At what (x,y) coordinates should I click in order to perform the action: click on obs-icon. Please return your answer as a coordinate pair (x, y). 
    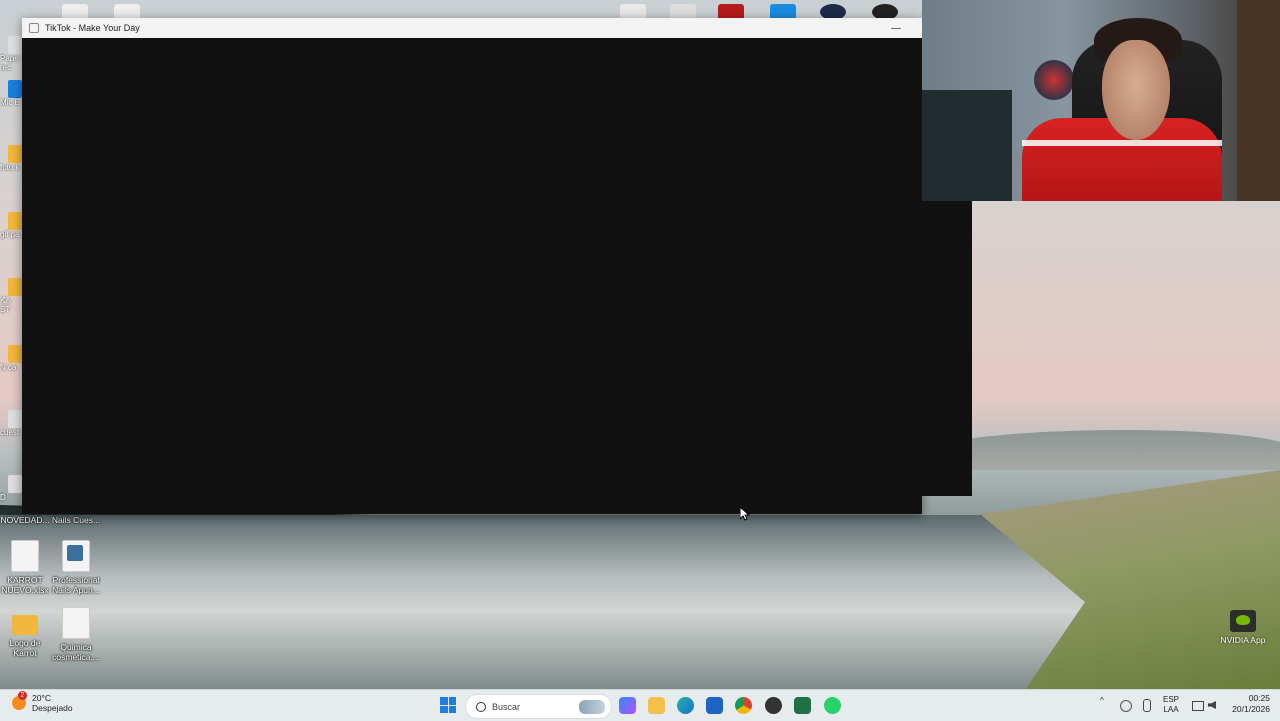
    Looking at the image, I should click on (773, 705).